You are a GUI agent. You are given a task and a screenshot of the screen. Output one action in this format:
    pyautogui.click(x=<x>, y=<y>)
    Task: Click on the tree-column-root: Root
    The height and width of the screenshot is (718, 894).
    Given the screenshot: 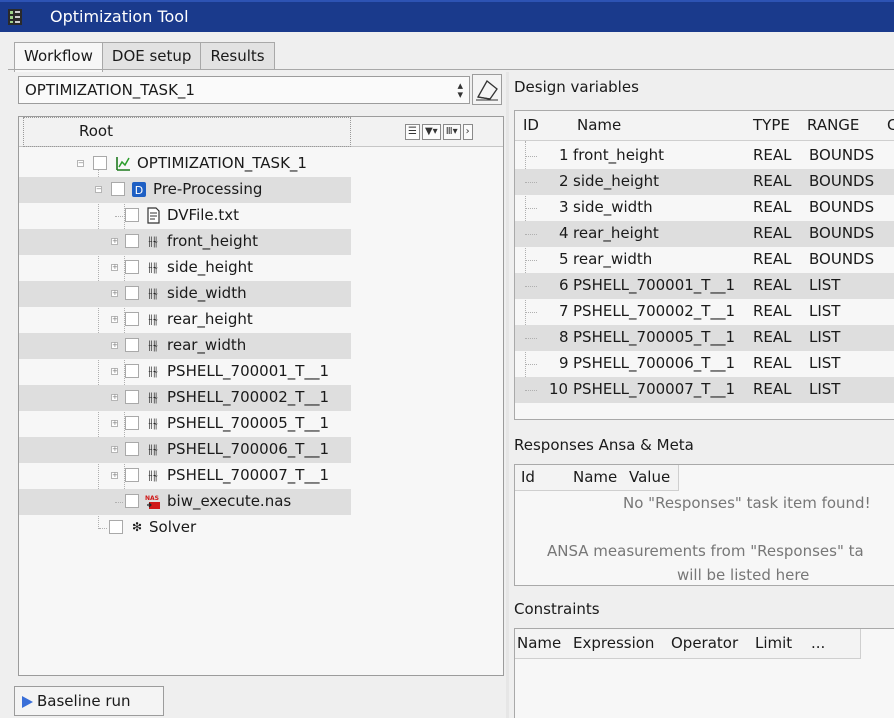 What is the action you would take?
    pyautogui.click(x=96, y=131)
    